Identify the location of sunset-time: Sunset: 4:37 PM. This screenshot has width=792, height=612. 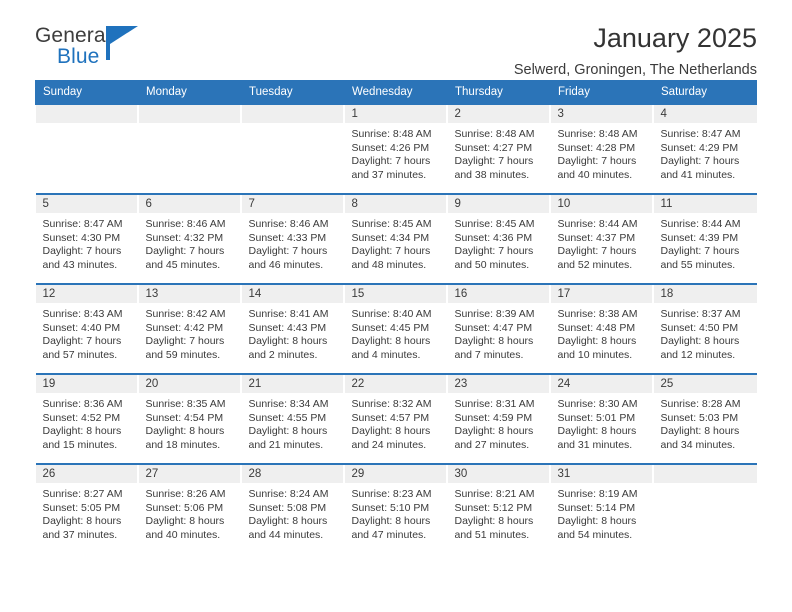
(596, 237).